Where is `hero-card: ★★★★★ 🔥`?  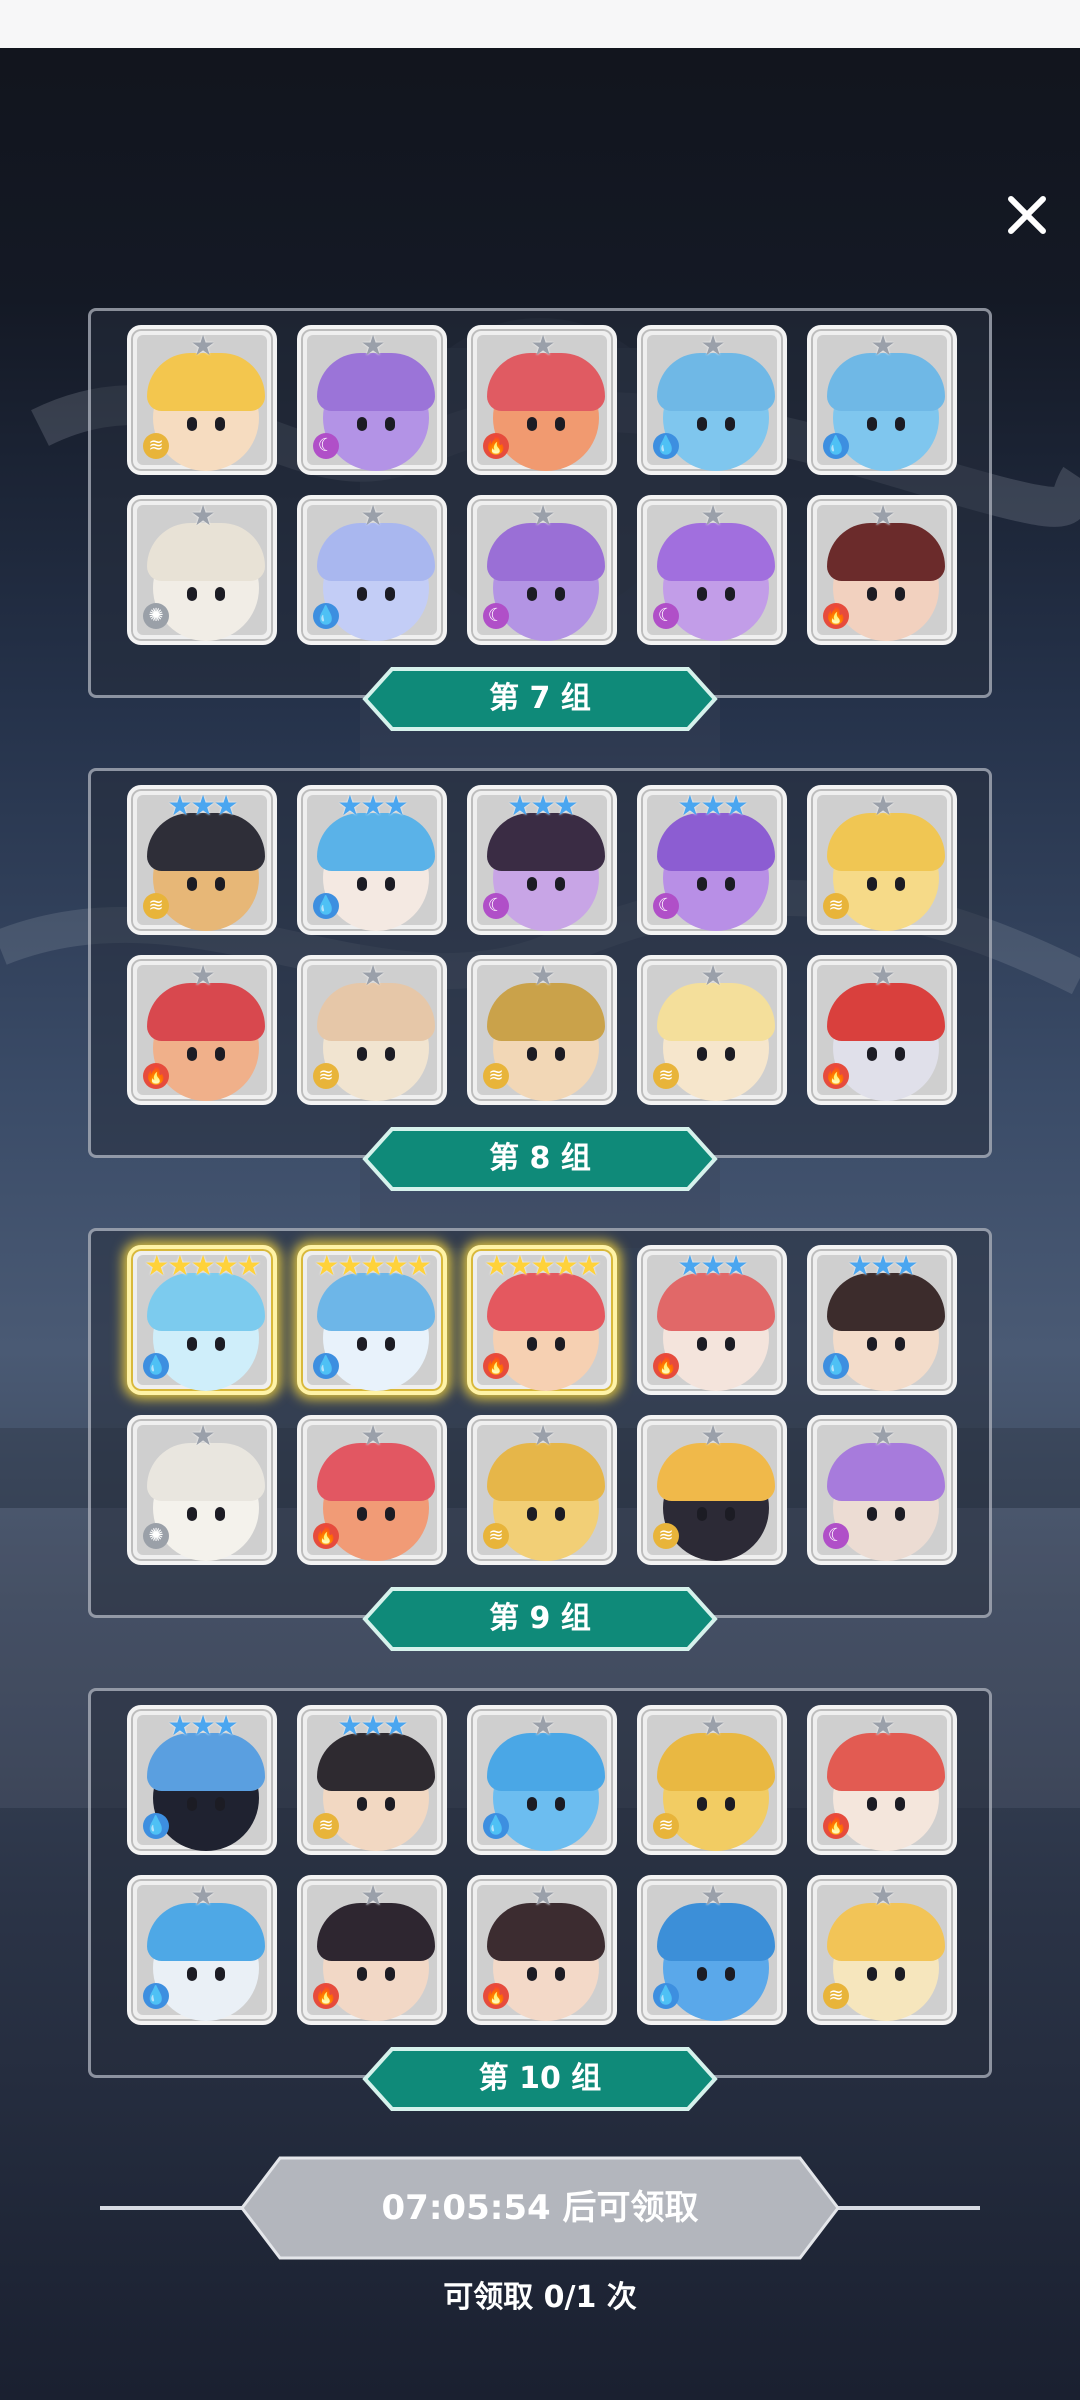
hero-card: ★★★★★ 🔥 is located at coordinates (542, 1320).